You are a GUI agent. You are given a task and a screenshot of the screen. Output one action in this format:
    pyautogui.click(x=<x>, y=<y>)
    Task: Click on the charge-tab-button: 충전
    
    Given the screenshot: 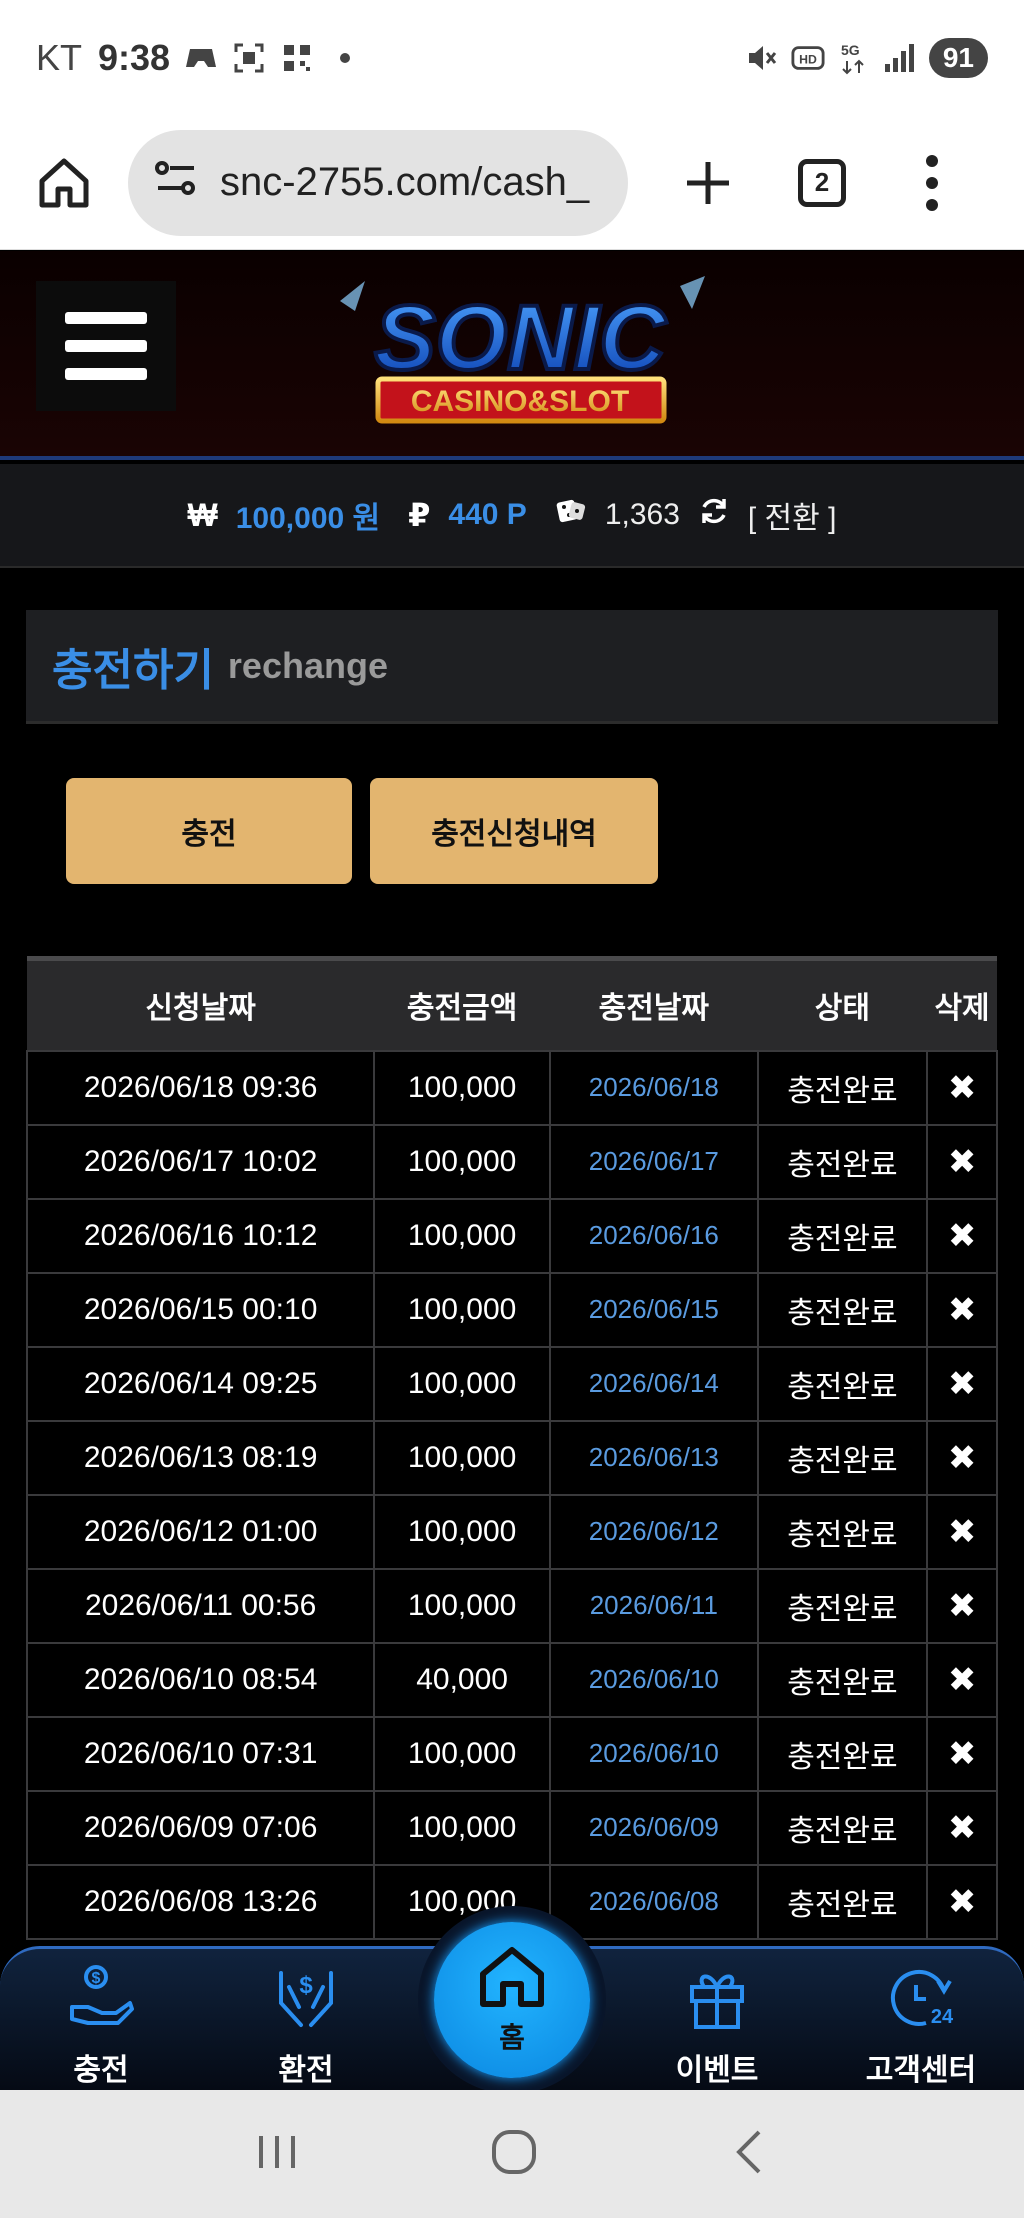 What is the action you would take?
    pyautogui.click(x=209, y=831)
    